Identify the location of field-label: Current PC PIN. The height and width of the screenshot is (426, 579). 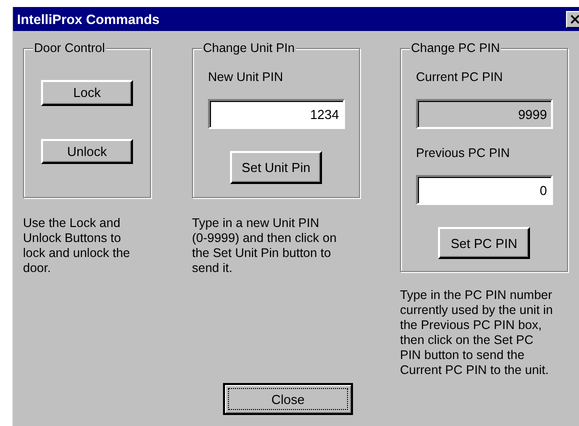
(459, 77).